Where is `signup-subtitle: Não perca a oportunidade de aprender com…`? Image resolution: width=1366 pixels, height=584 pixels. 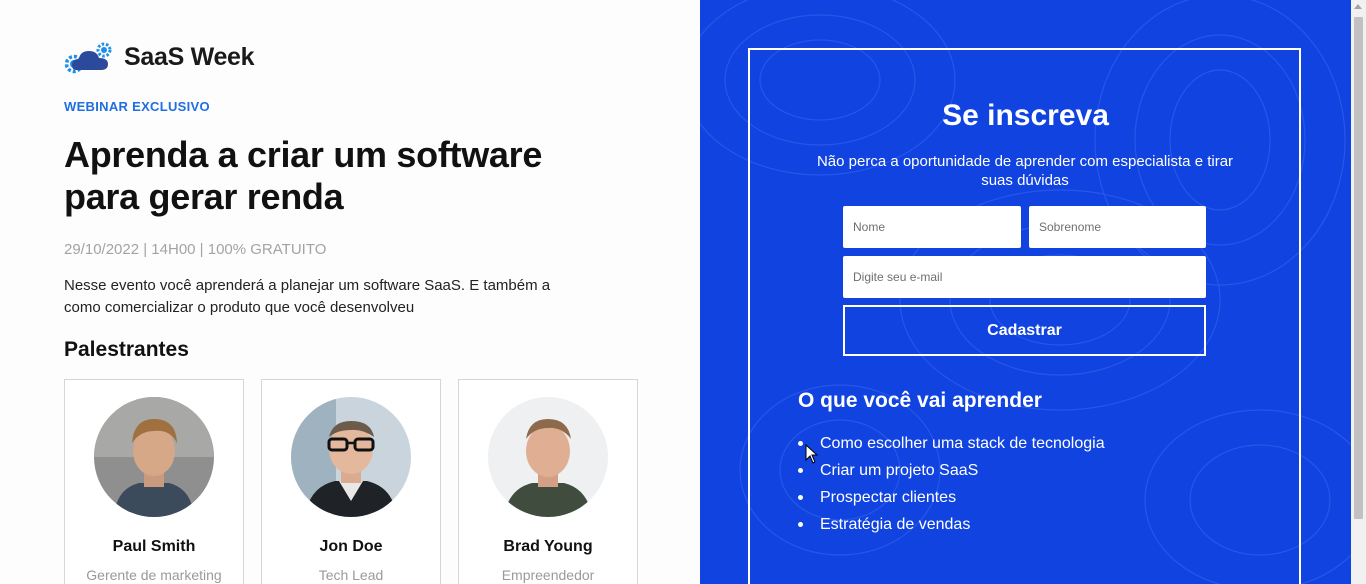 signup-subtitle: Não perca a oportunidade de aprender com… is located at coordinates (1025, 171).